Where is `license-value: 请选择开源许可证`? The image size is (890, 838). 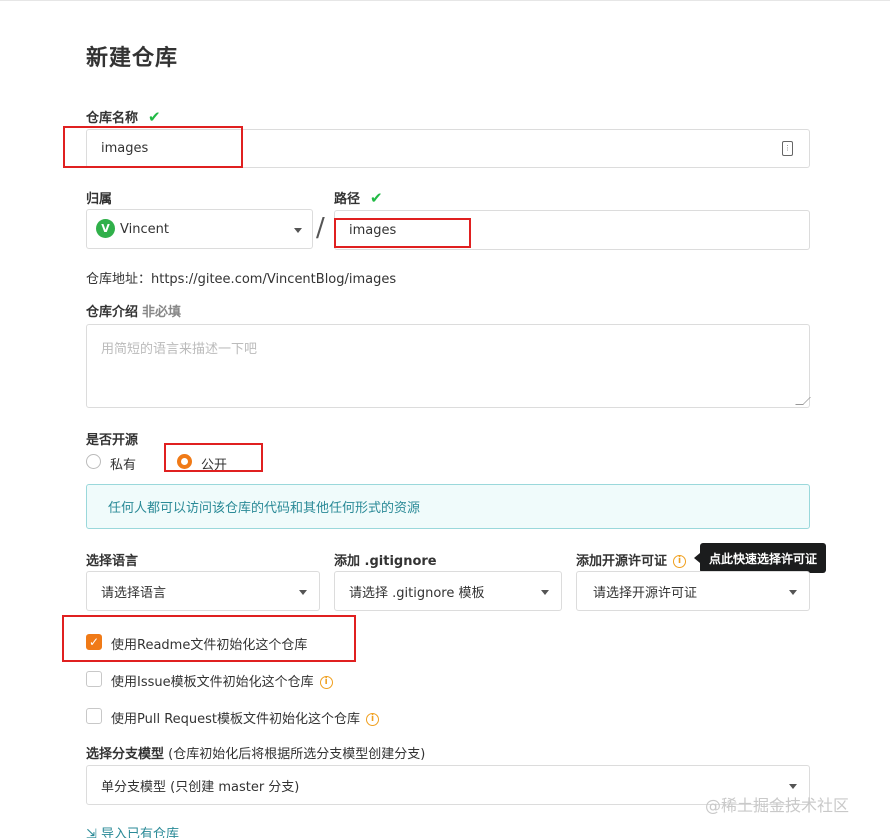 license-value: 请选择开源许可证 is located at coordinates (645, 593).